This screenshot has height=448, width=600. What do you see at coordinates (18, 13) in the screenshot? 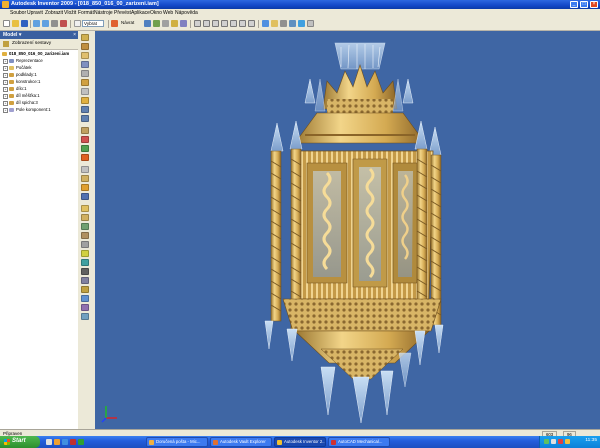
I see `menu-soubor: Soubor` at bounding box center [18, 13].